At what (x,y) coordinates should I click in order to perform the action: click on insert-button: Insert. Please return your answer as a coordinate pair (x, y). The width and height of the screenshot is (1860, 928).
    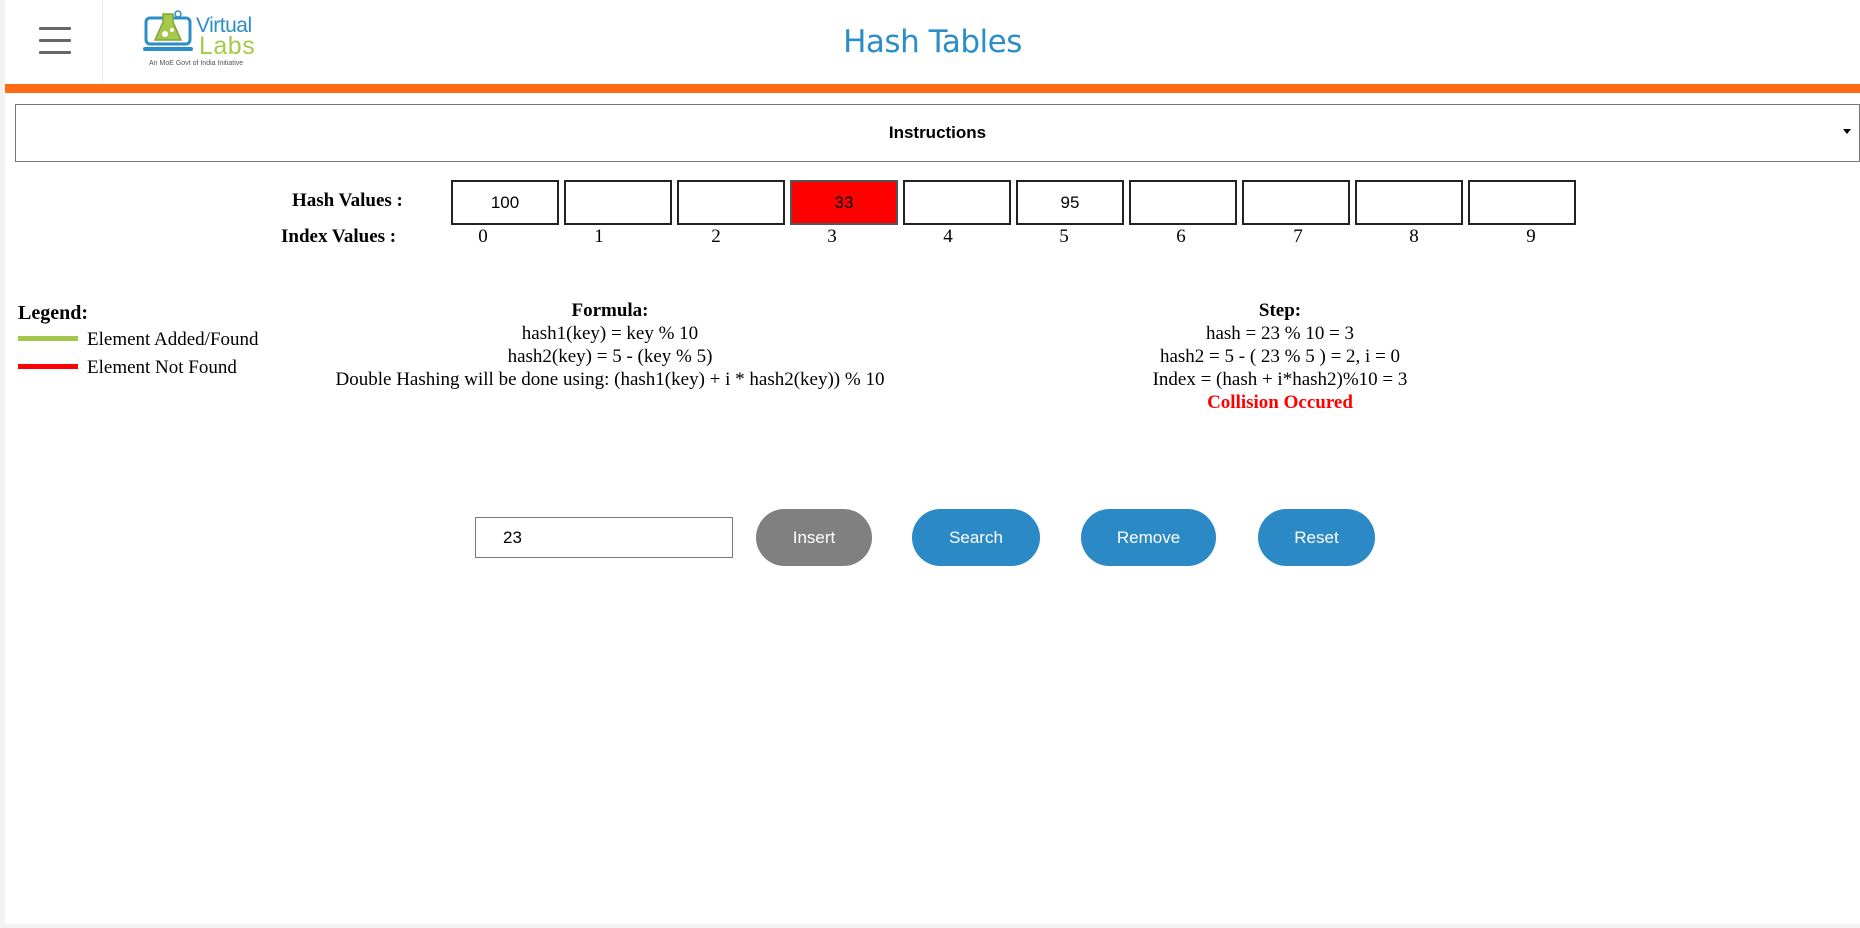
    Looking at the image, I should click on (814, 537).